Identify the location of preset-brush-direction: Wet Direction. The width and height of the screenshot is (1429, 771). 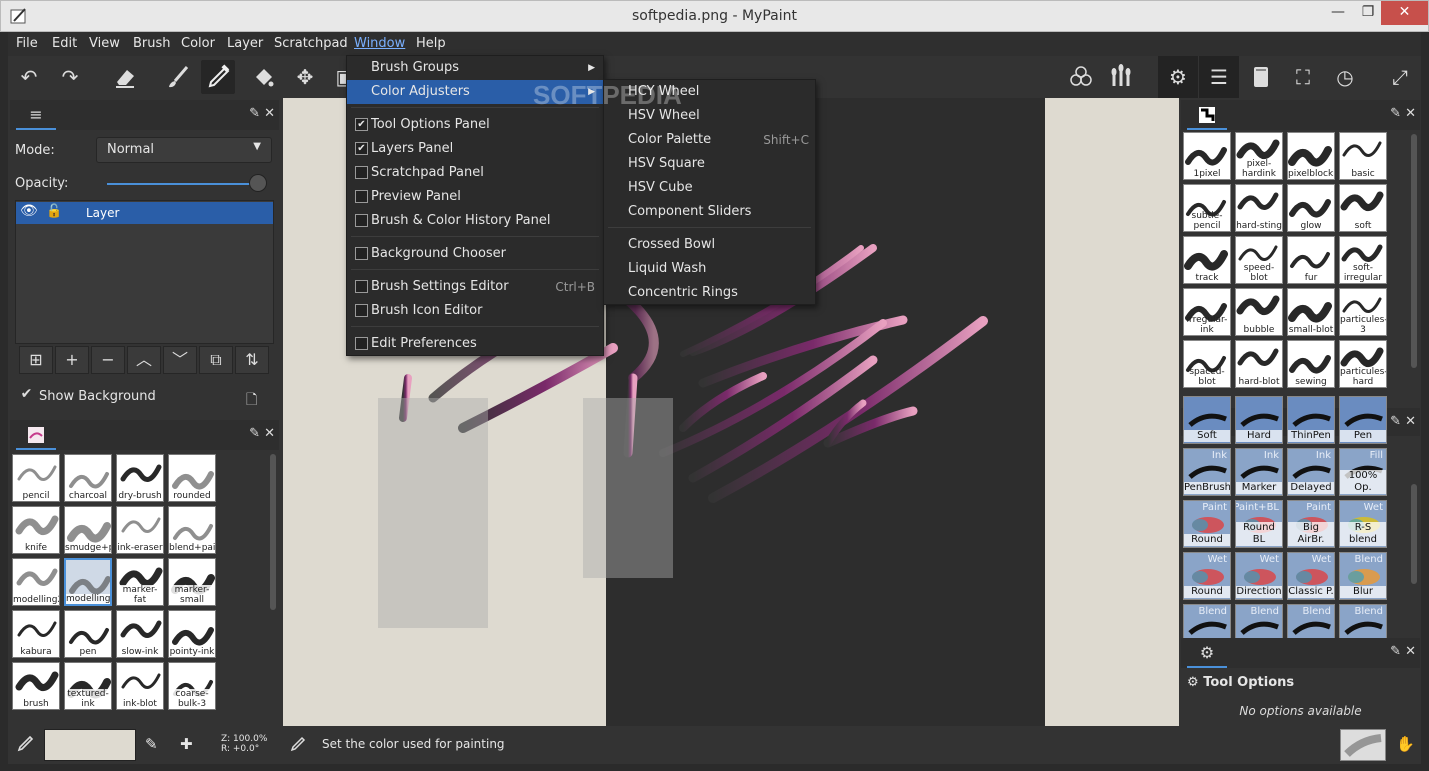
(1259, 576).